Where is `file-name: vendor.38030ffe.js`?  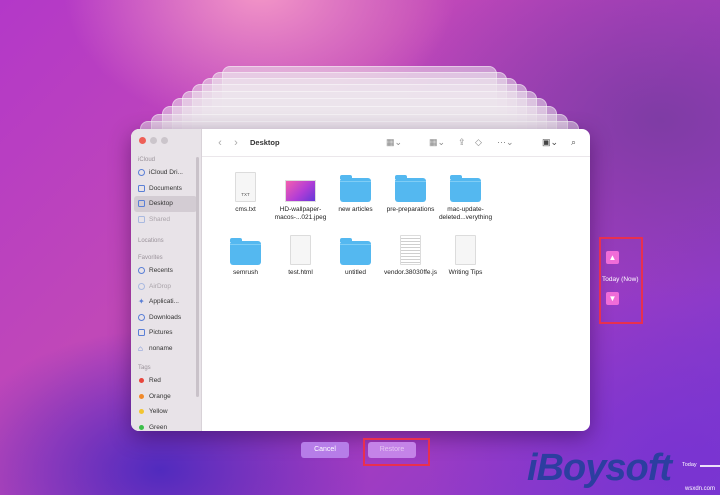
file-name: vendor.38030ffe.js is located at coordinates (410, 272).